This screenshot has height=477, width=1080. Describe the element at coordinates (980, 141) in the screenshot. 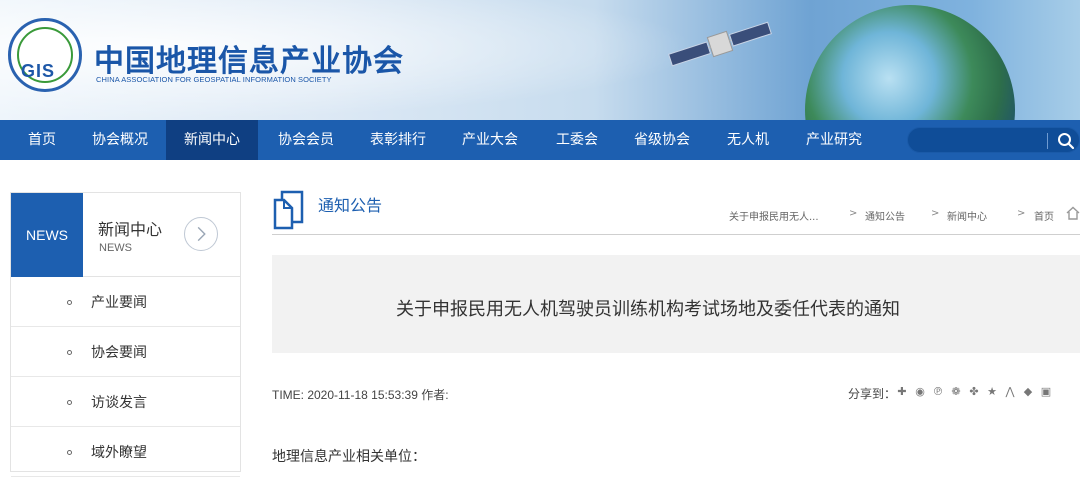

I see `search-input` at that location.